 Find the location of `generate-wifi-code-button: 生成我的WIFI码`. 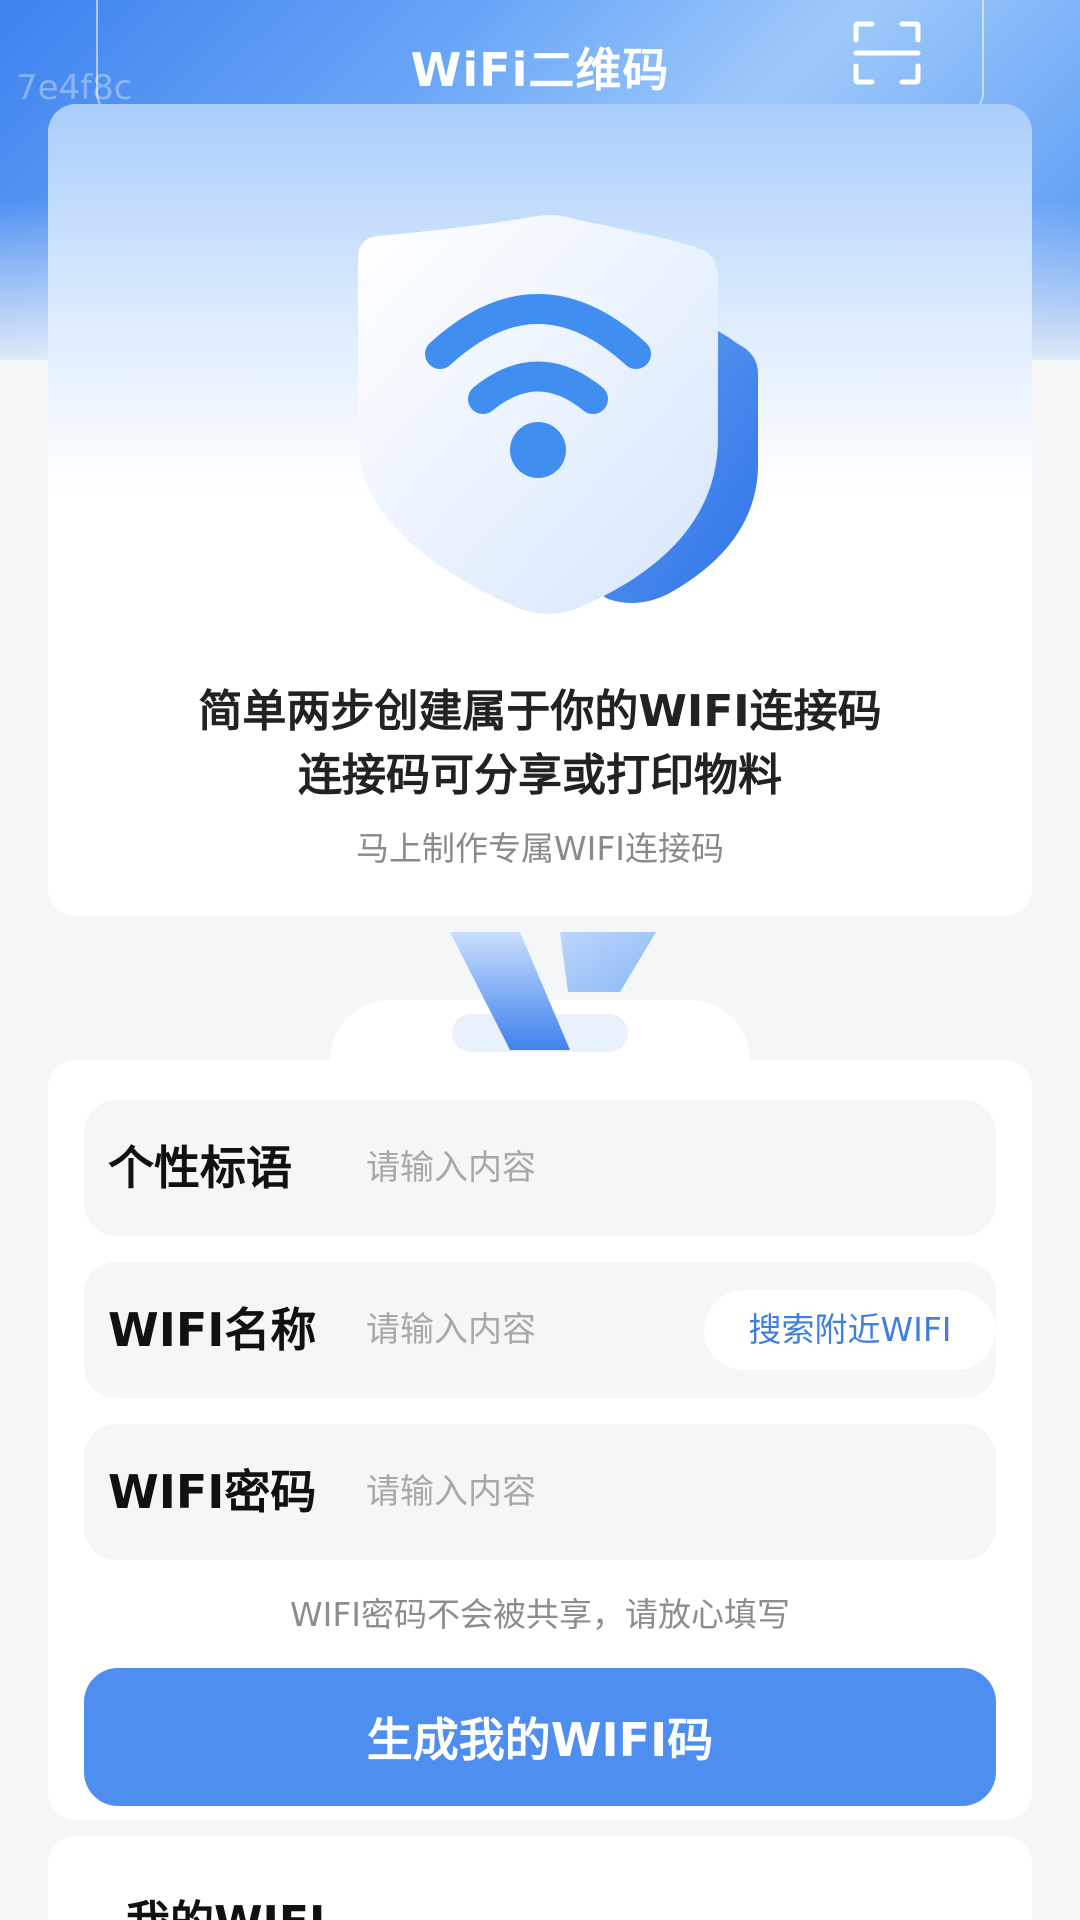

generate-wifi-code-button: 生成我的WIFI码 is located at coordinates (540, 1737).